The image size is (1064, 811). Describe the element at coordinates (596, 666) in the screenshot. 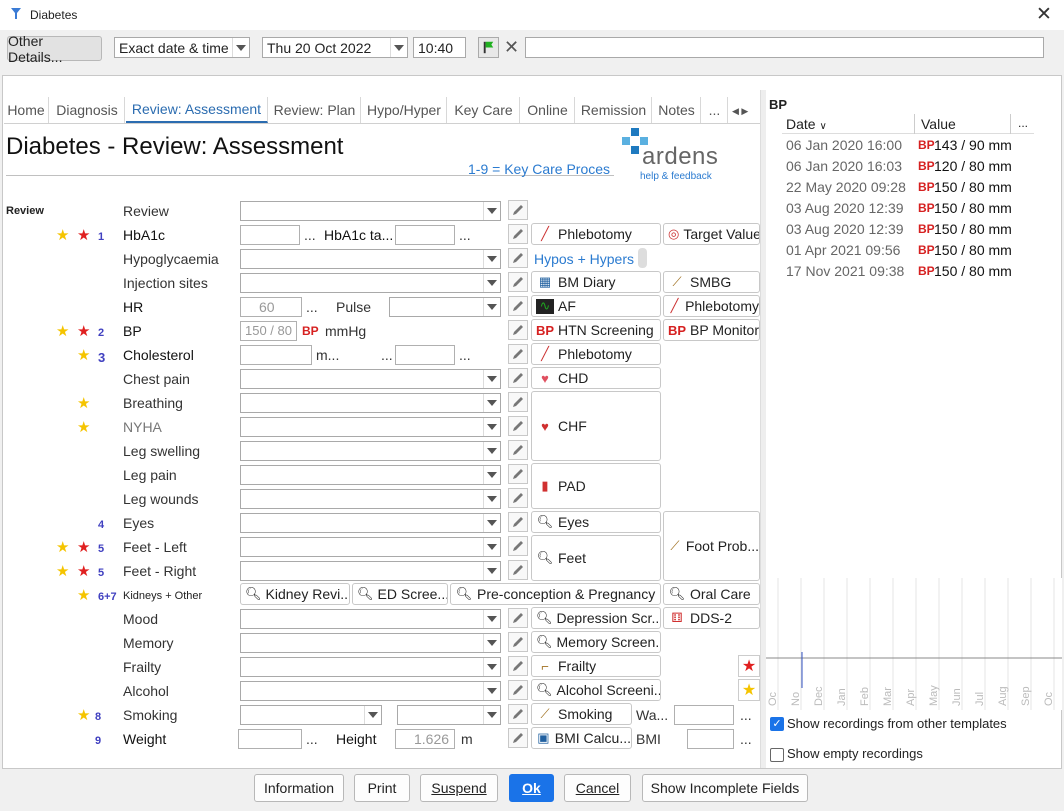

I see `frailty-button: ⌐ Frailty` at that location.